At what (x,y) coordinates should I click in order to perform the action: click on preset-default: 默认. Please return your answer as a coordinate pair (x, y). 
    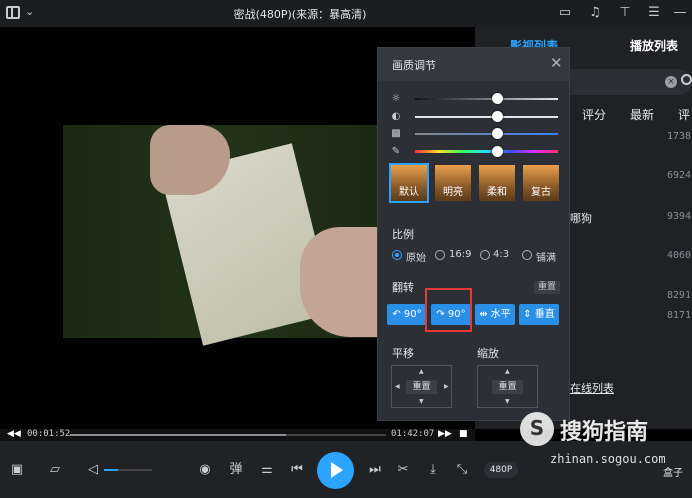
    Looking at the image, I should click on (409, 183).